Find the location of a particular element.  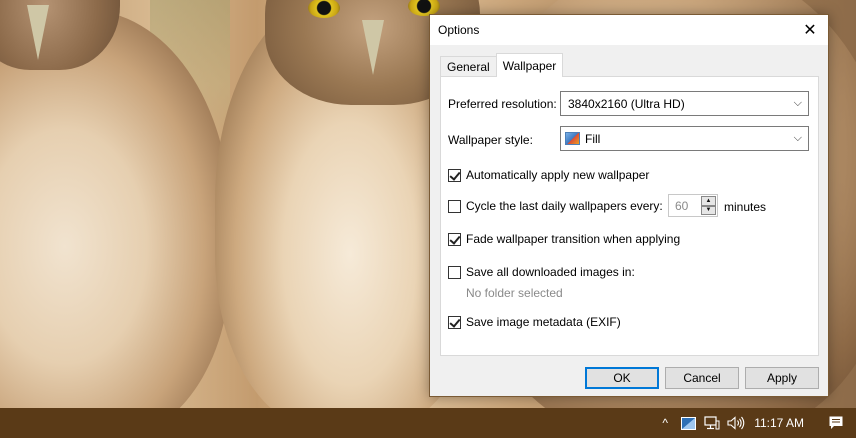

preferred-resolution-select: 3840x2160 (Ultra HD) ⌵ is located at coordinates (684, 103).